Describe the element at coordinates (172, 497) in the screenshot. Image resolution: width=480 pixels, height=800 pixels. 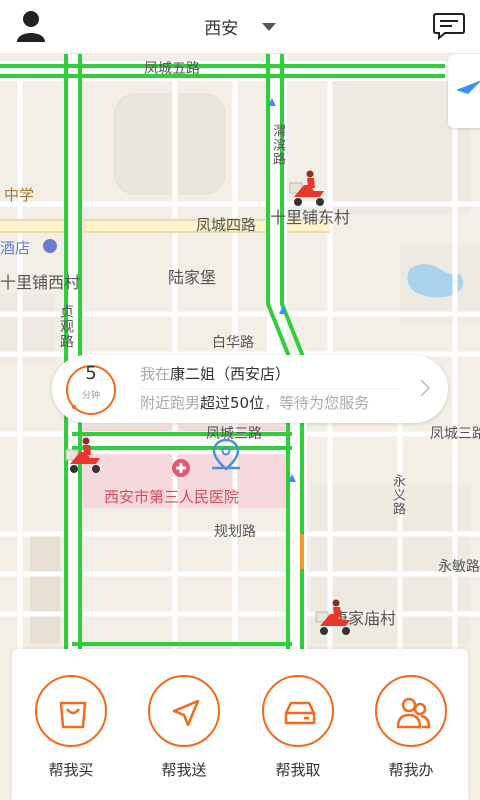
I see `poi-label-hospital: 西安市第三人民医院` at that location.